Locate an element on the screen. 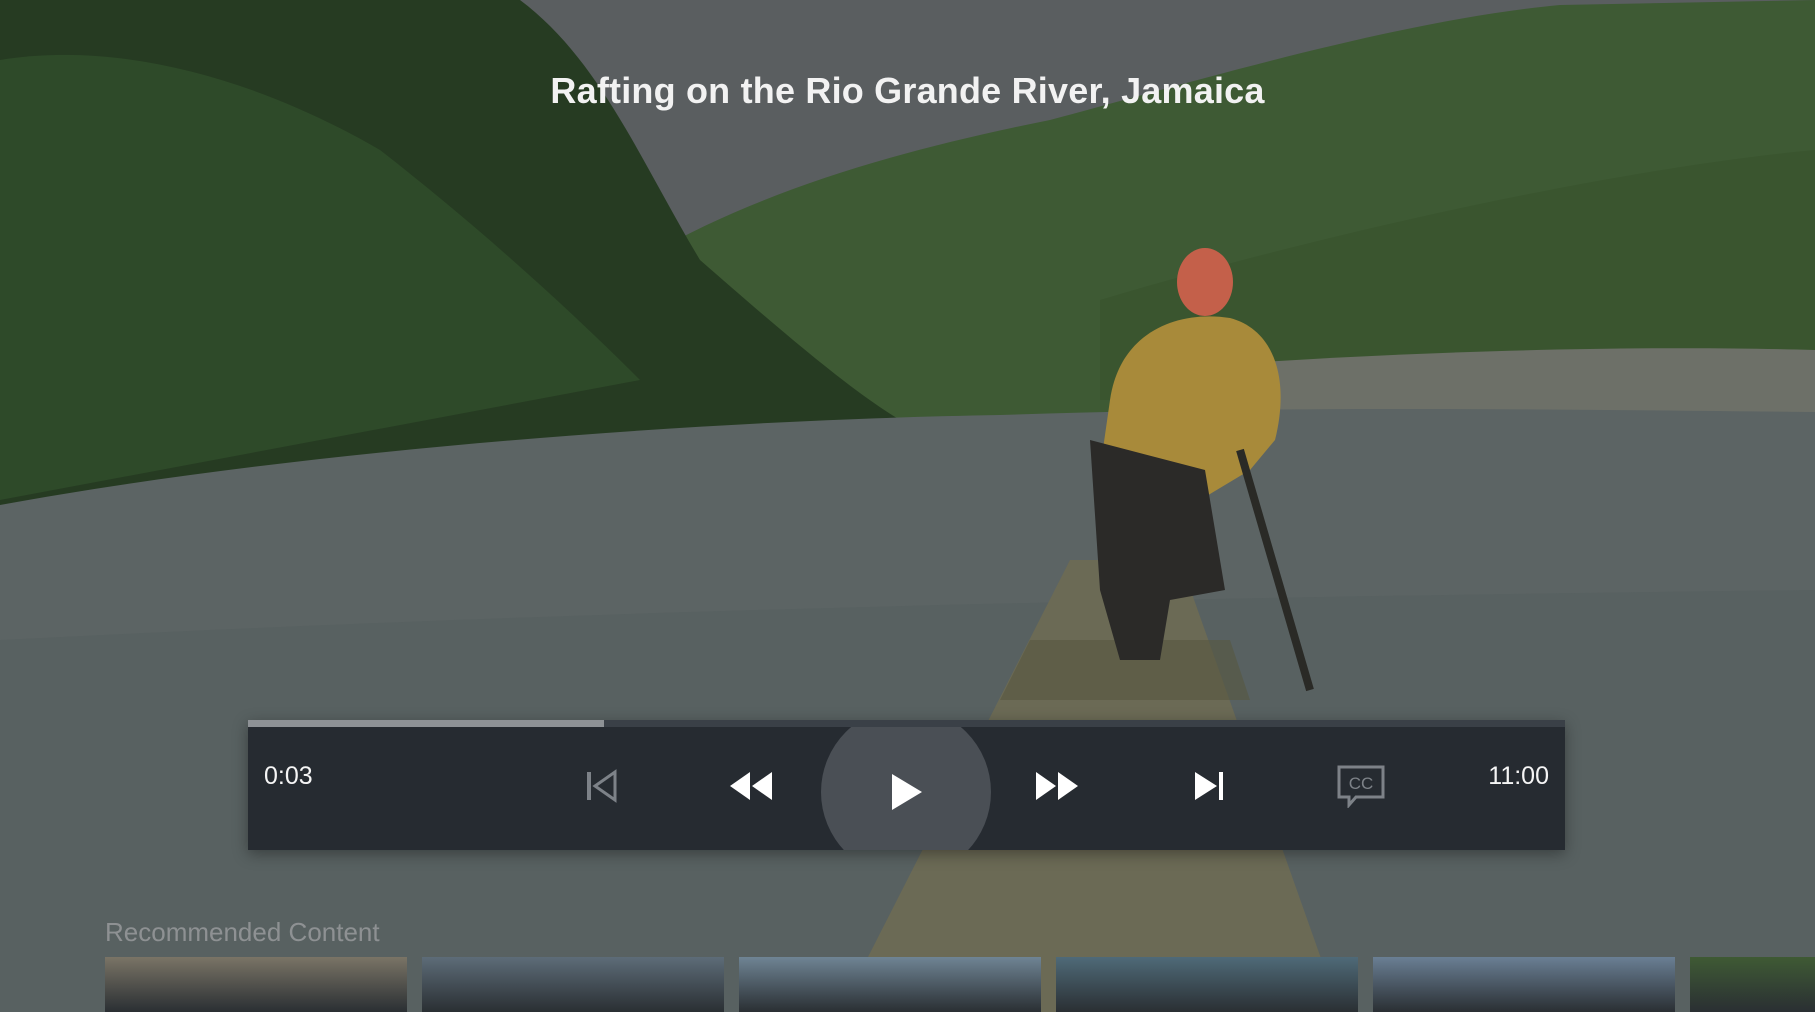  skip-next-icon is located at coordinates (1209, 786).